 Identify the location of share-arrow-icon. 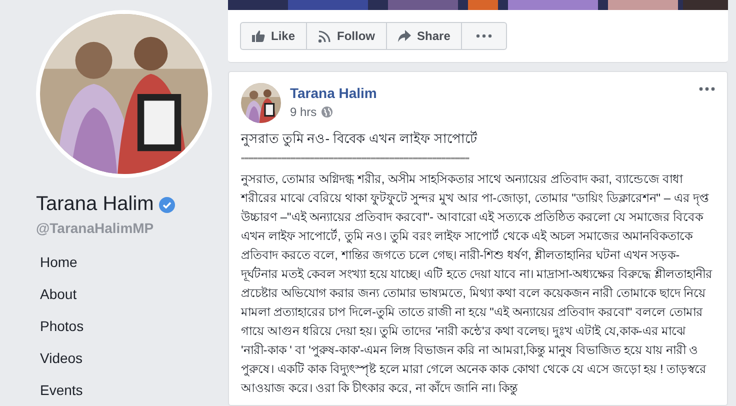
(405, 36).